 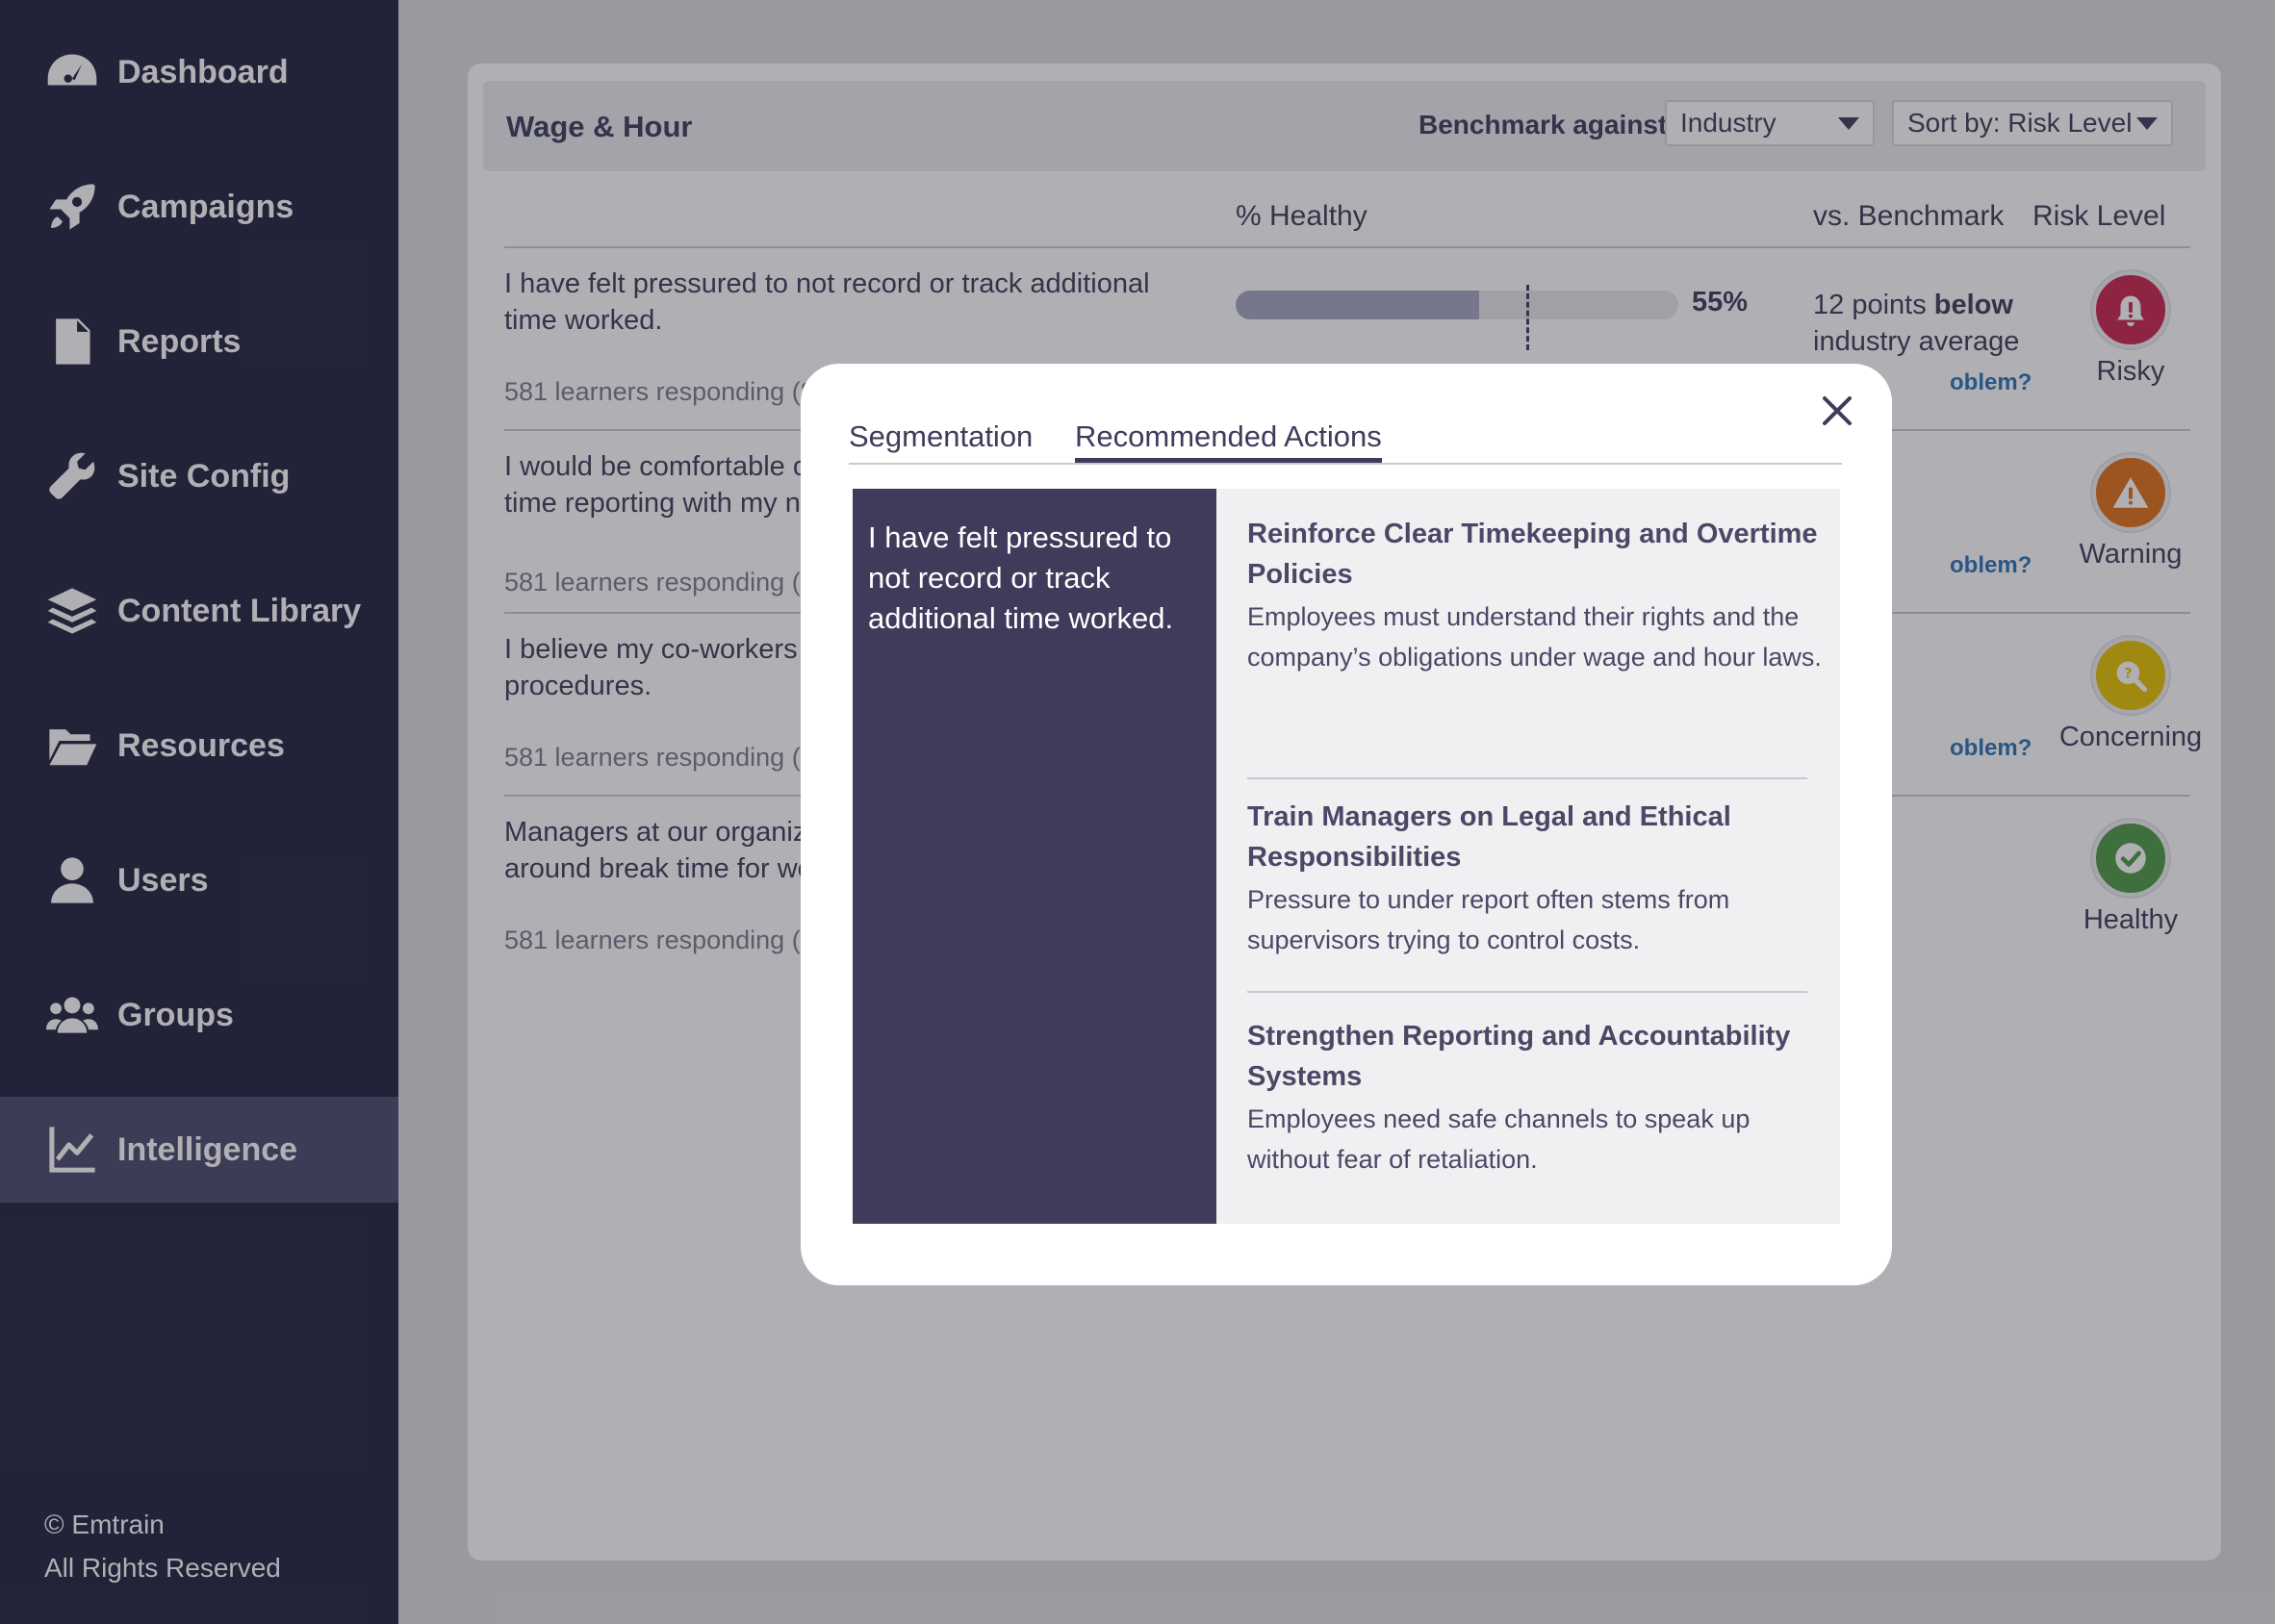 I want to click on close-button, so click(x=1837, y=411).